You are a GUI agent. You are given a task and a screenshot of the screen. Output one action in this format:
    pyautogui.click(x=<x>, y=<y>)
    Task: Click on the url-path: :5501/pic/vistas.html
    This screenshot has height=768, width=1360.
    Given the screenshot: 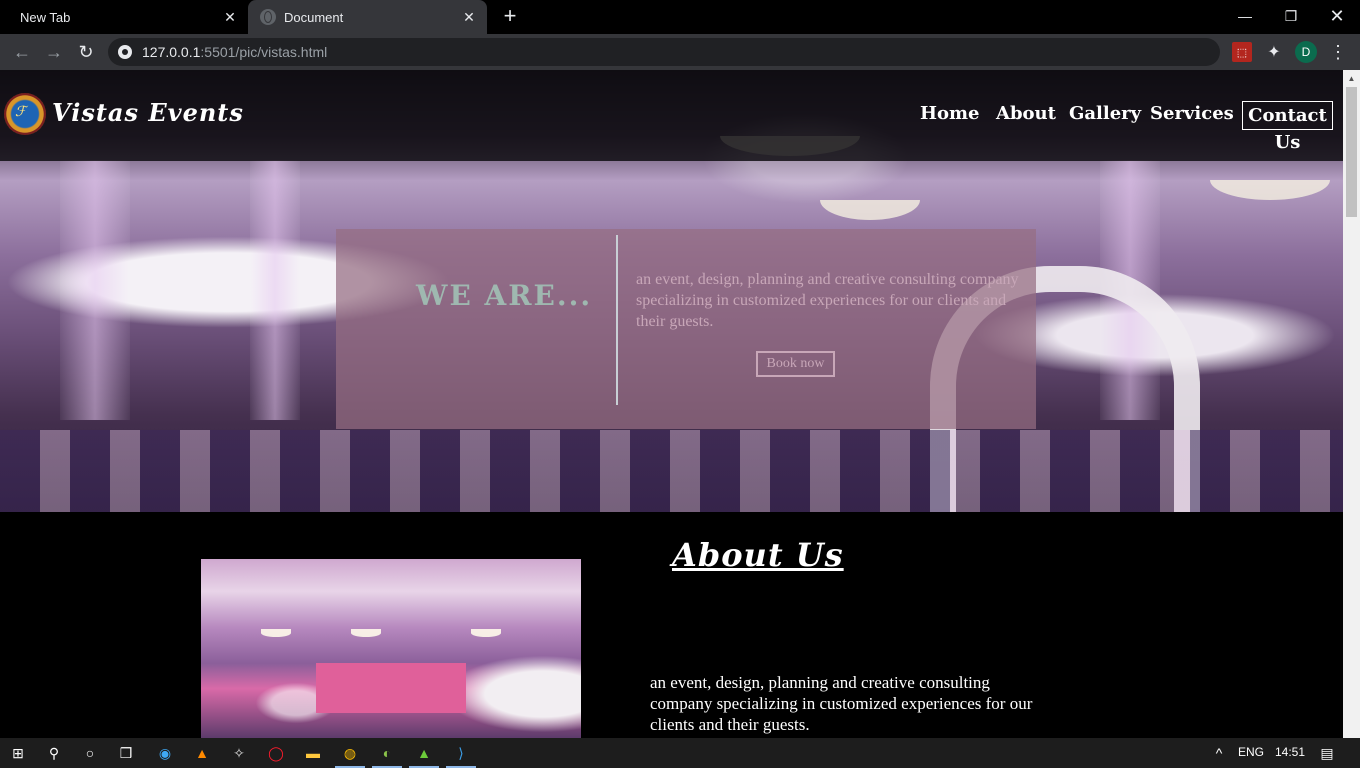 What is the action you would take?
    pyautogui.click(x=264, y=52)
    